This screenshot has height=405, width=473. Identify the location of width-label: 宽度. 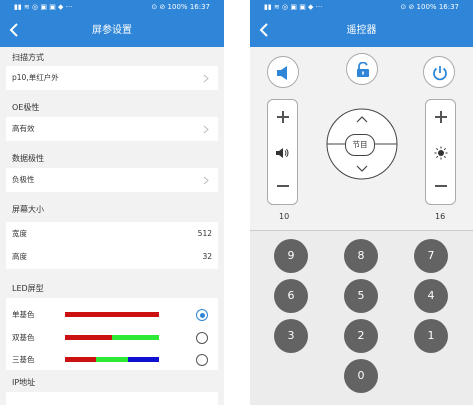
(19, 233).